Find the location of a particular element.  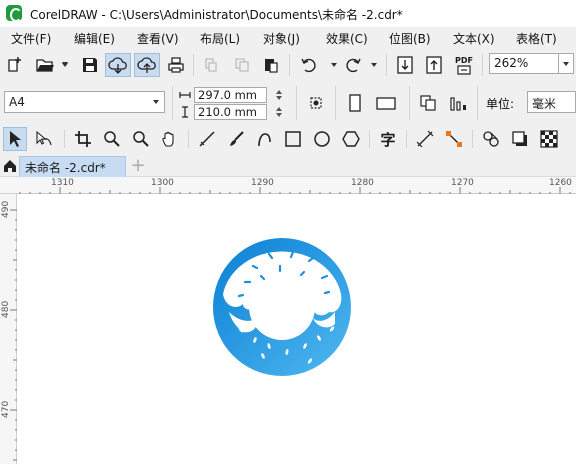

tab-document: 未命名 -2.cdr* is located at coordinates (72, 166).